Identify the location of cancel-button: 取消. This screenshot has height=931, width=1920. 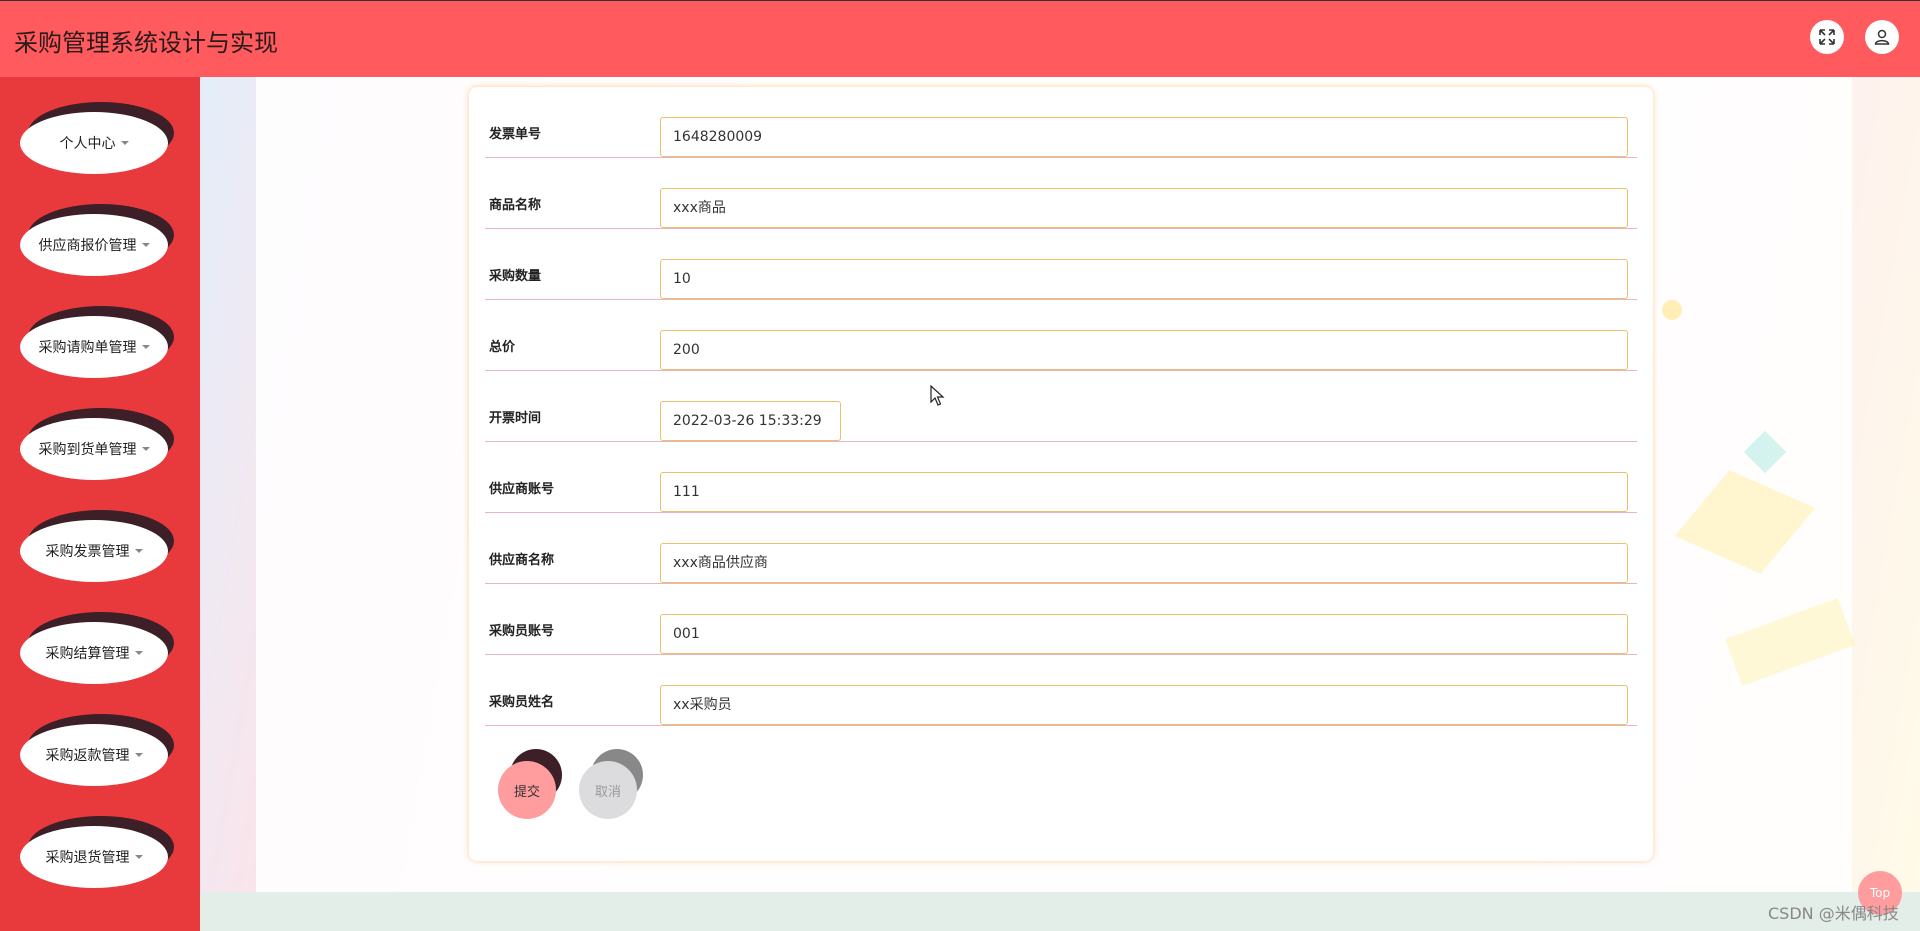
(614, 784).